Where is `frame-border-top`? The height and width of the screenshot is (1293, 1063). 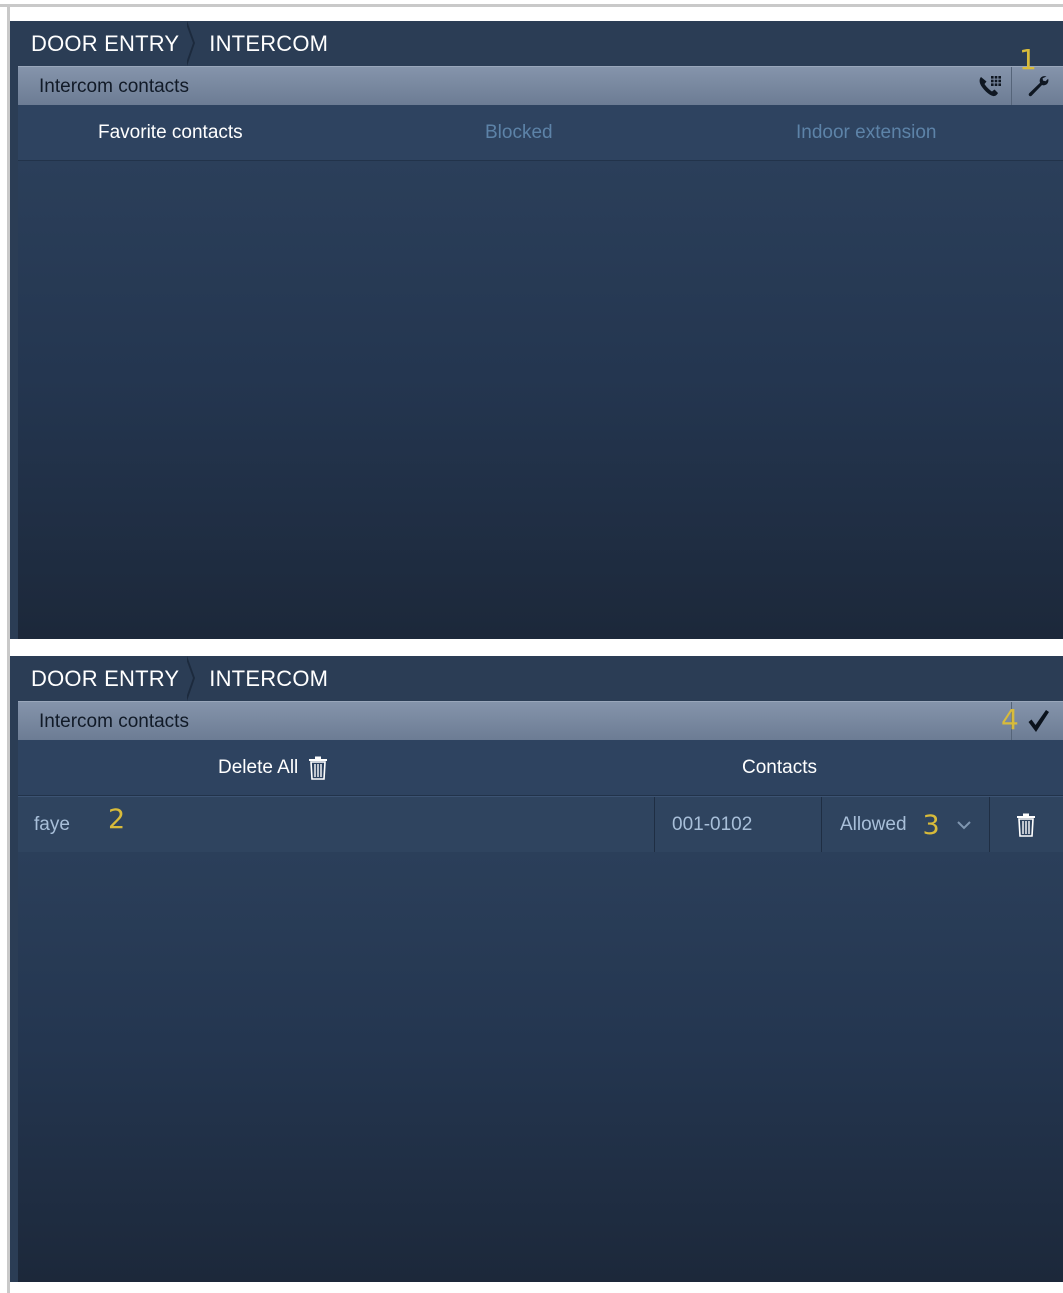 frame-border-top is located at coordinates (531, 5).